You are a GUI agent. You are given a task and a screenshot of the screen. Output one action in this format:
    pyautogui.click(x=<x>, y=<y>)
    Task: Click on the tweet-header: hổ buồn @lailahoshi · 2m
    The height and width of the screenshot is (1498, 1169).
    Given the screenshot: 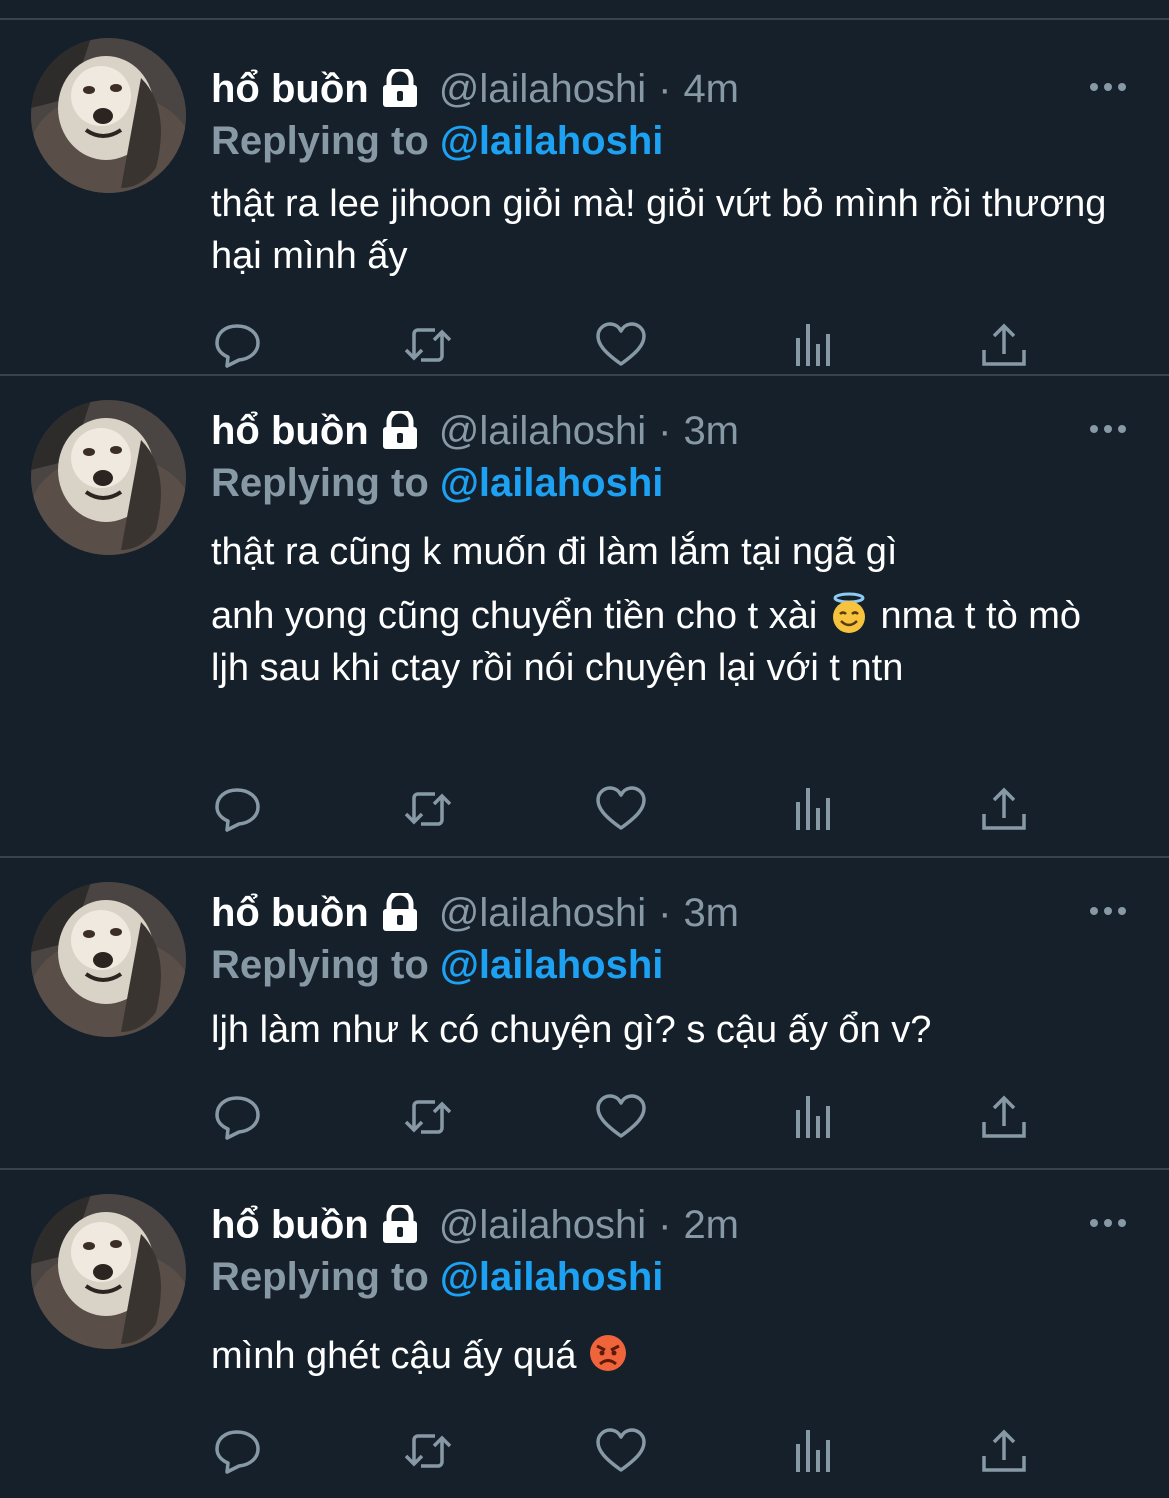 What is the action you would take?
    pyautogui.click(x=670, y=1225)
    